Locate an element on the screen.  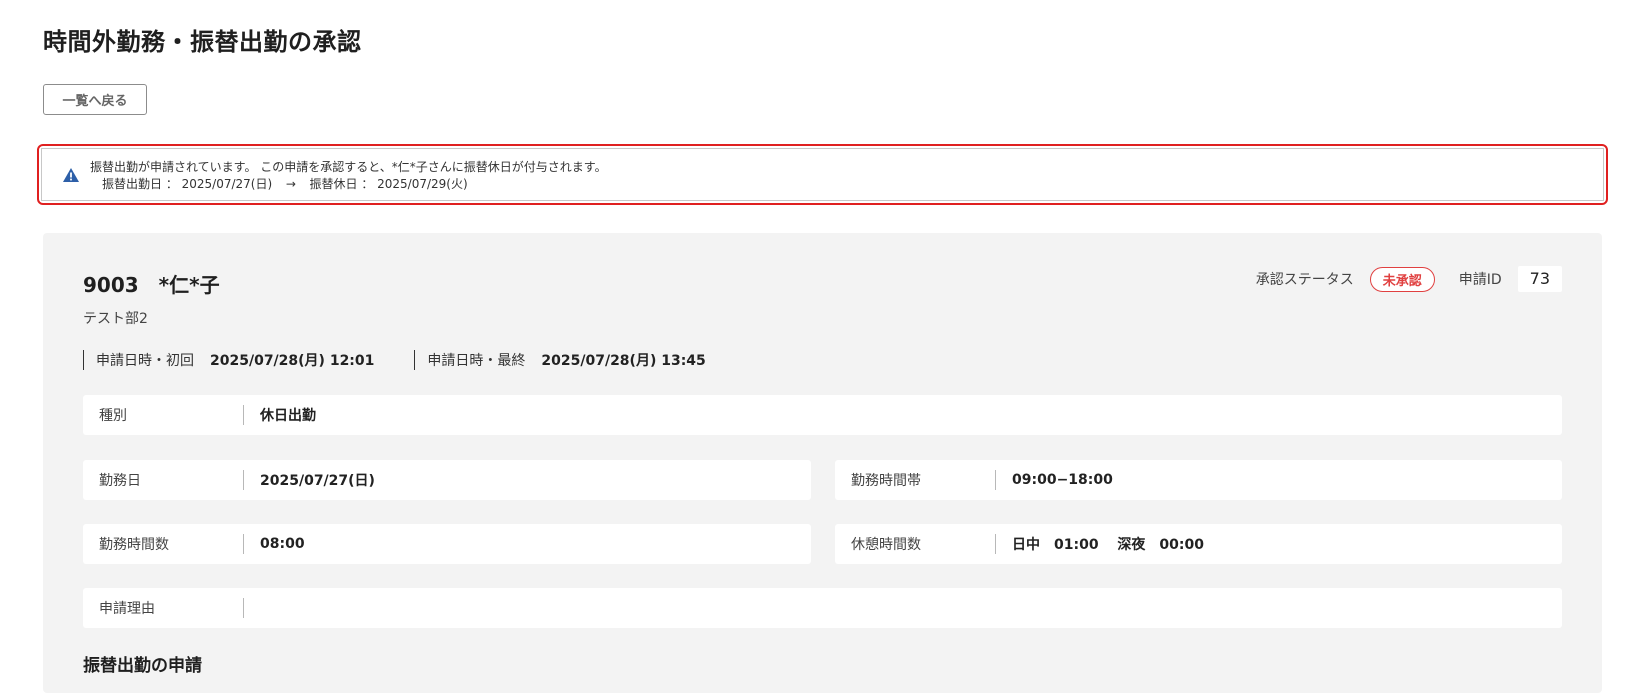
employee-heading: 9003 *仁*子 is located at coordinates (151, 283).